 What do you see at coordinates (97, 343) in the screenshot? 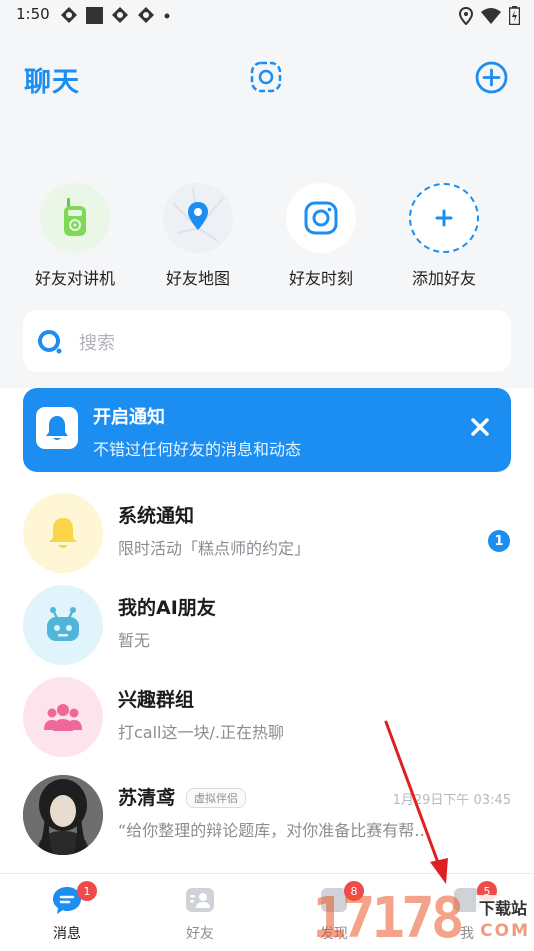
I see `search-placeholder: 搜索` at bounding box center [97, 343].